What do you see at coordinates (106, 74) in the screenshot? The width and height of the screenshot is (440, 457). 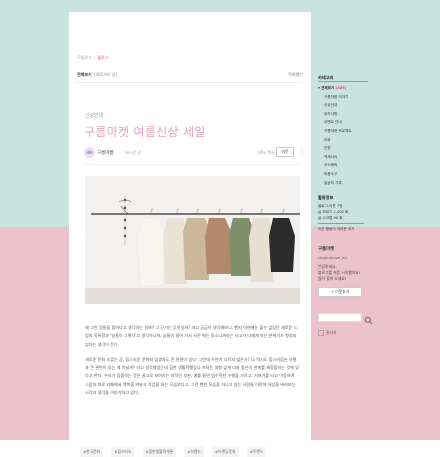 I see `post-count: (485개의 글)` at bounding box center [106, 74].